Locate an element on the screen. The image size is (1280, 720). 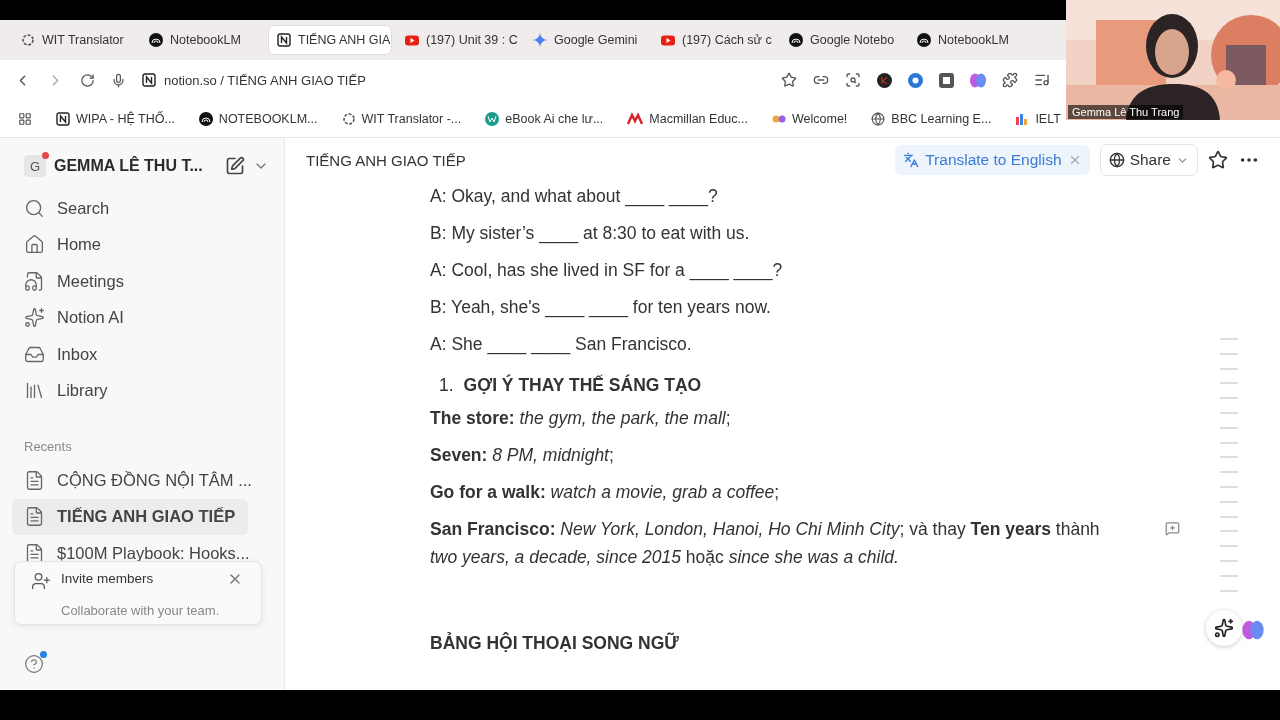
paragraph: San Francisco: New York, London, Hanoi, Ho Chi Minh City; và thay Ten years thành two years, a decade, since 2015 hoặc since she was a child. is located at coordinates (765, 543).